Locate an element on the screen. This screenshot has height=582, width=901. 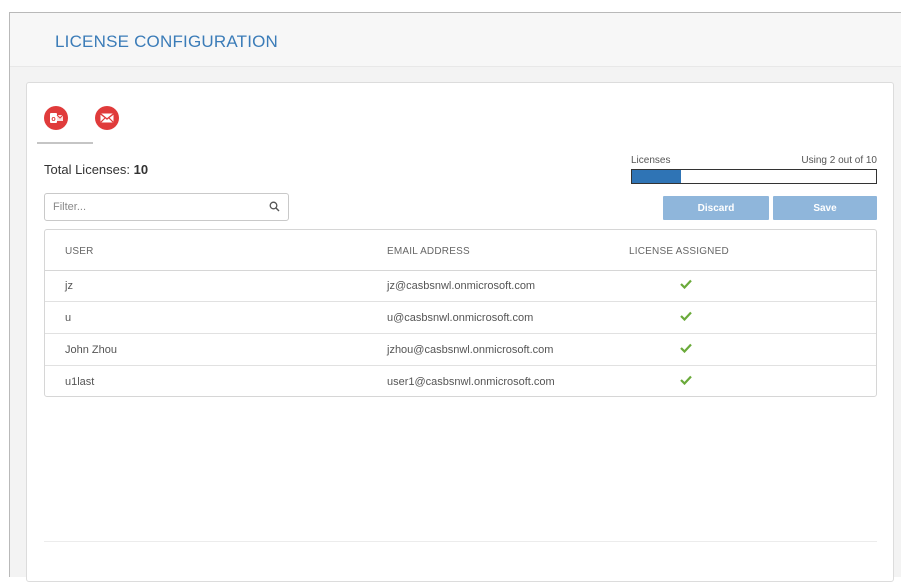
table-row: John Zhou jzhou@casbsnwl.onmicrosoft.com is located at coordinates (460, 350).